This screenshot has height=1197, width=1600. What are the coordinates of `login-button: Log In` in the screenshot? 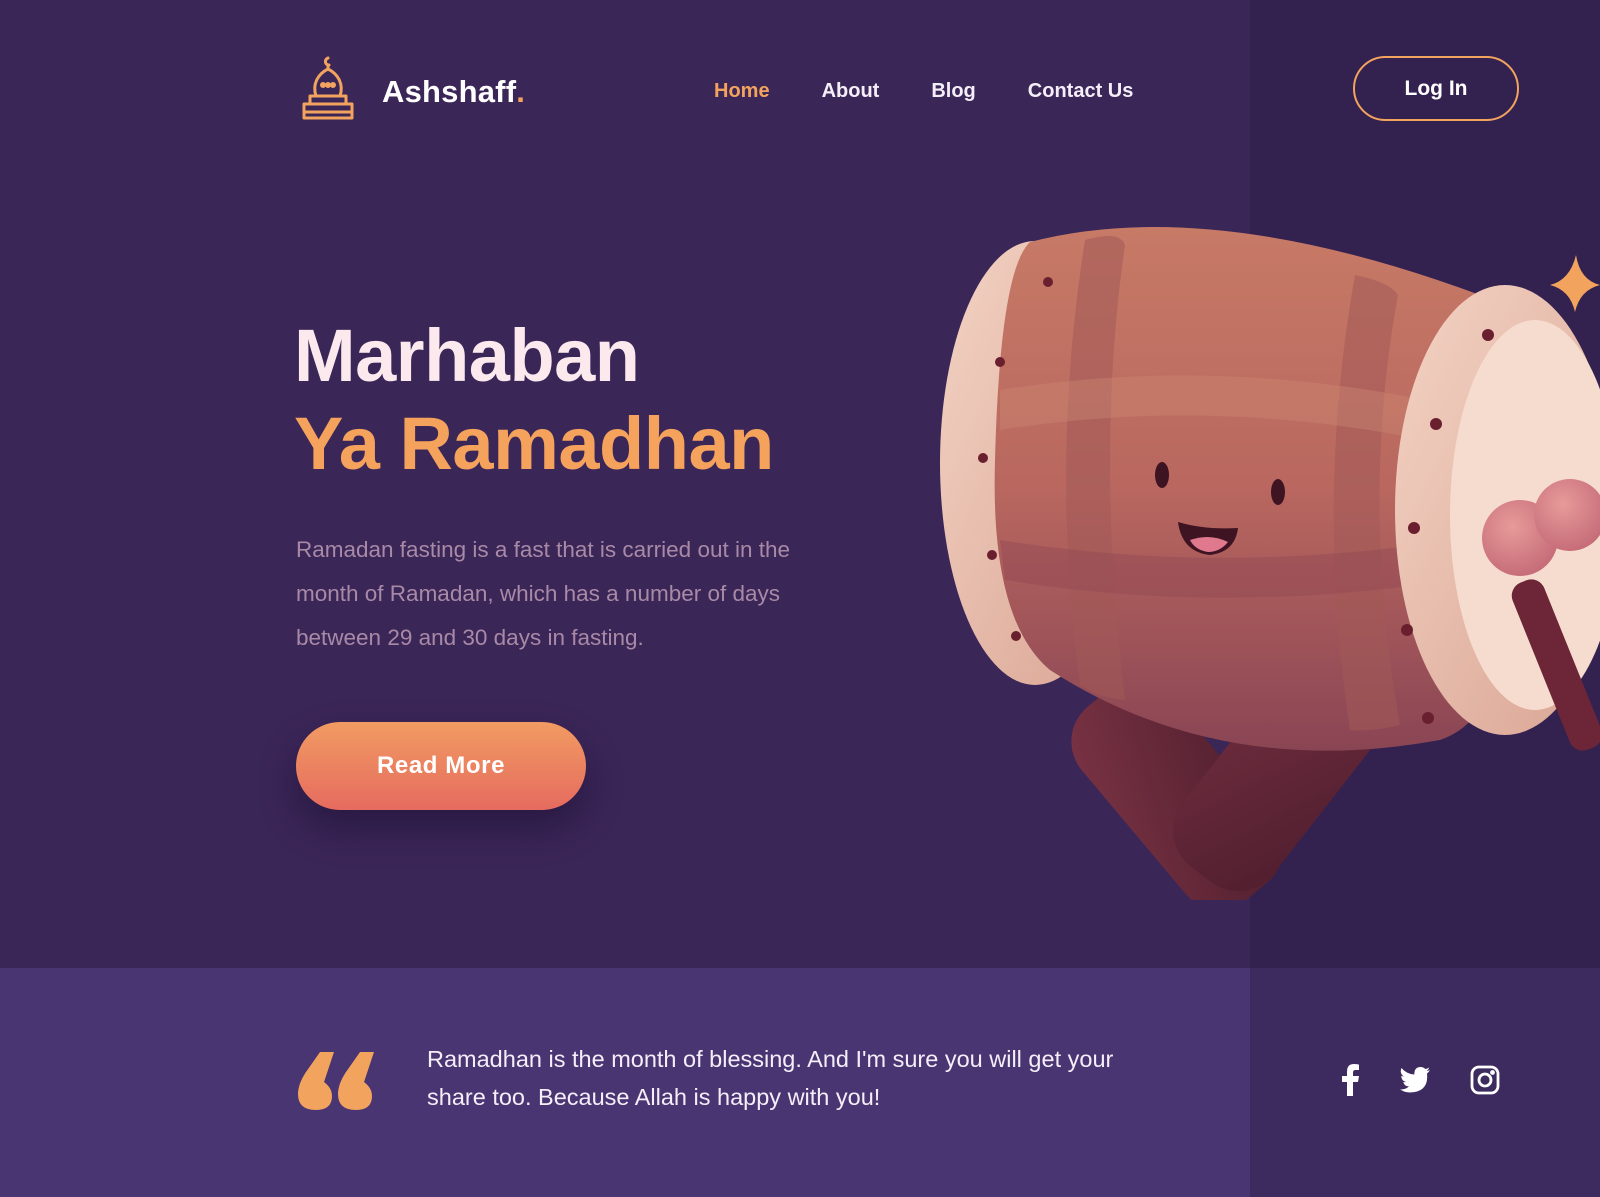 It's located at (1436, 88).